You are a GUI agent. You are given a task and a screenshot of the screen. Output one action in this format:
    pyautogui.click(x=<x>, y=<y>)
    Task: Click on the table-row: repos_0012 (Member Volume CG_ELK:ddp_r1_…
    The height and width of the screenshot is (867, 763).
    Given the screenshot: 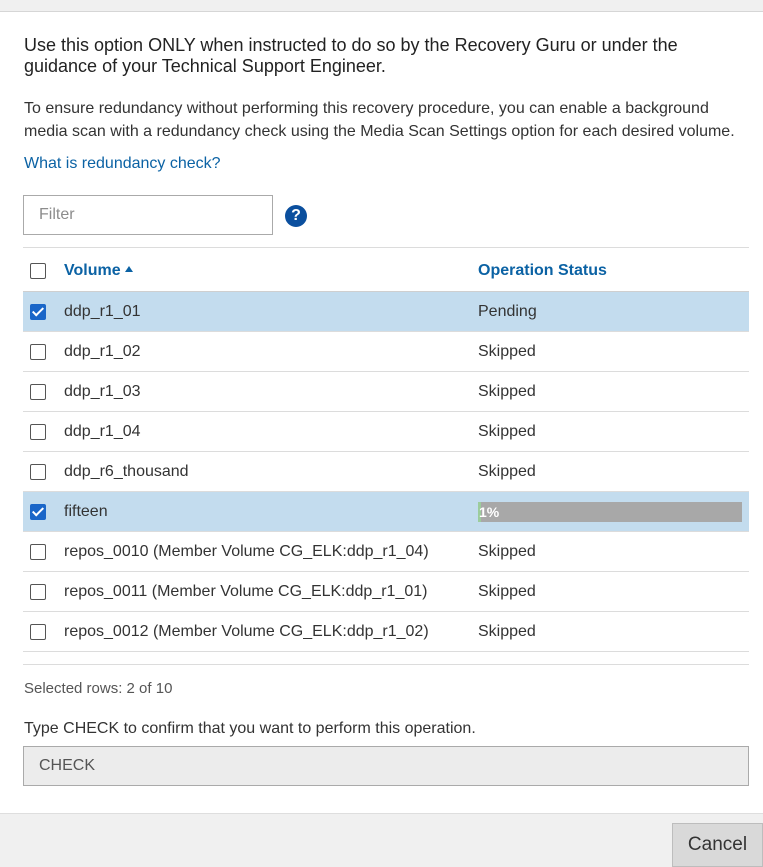 What is the action you would take?
    pyautogui.click(x=386, y=632)
    